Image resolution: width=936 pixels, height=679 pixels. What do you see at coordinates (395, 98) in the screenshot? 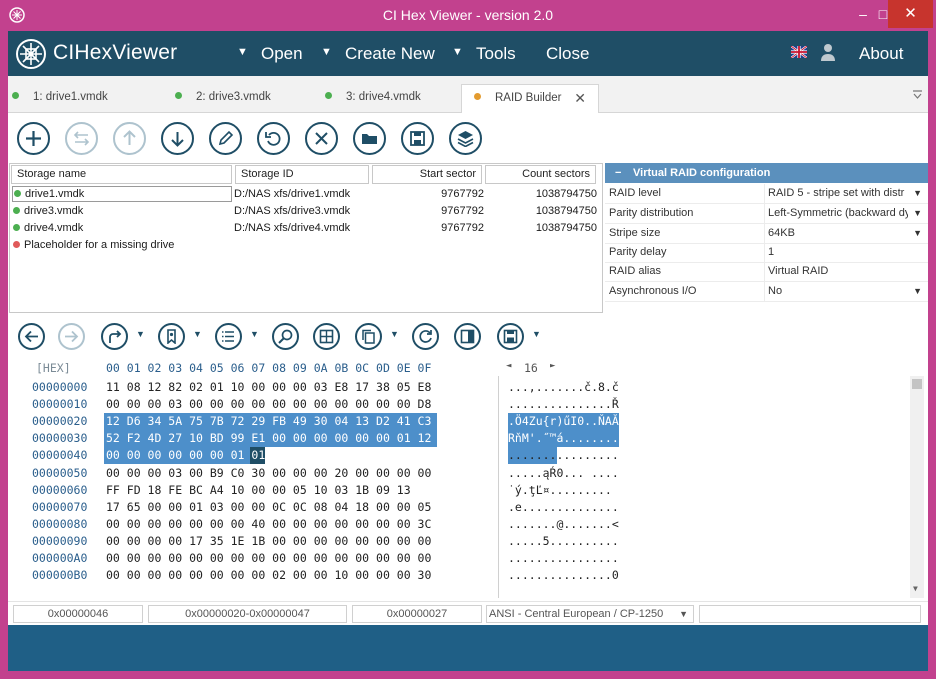
I see `tab-drive4: 3: drive4.vmdk` at bounding box center [395, 98].